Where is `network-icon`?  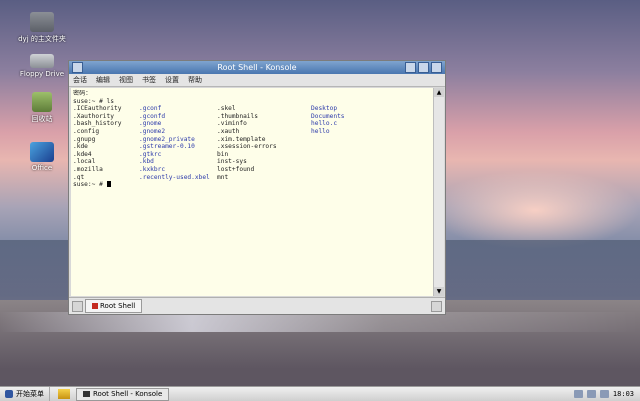 network-icon is located at coordinates (578, 394).